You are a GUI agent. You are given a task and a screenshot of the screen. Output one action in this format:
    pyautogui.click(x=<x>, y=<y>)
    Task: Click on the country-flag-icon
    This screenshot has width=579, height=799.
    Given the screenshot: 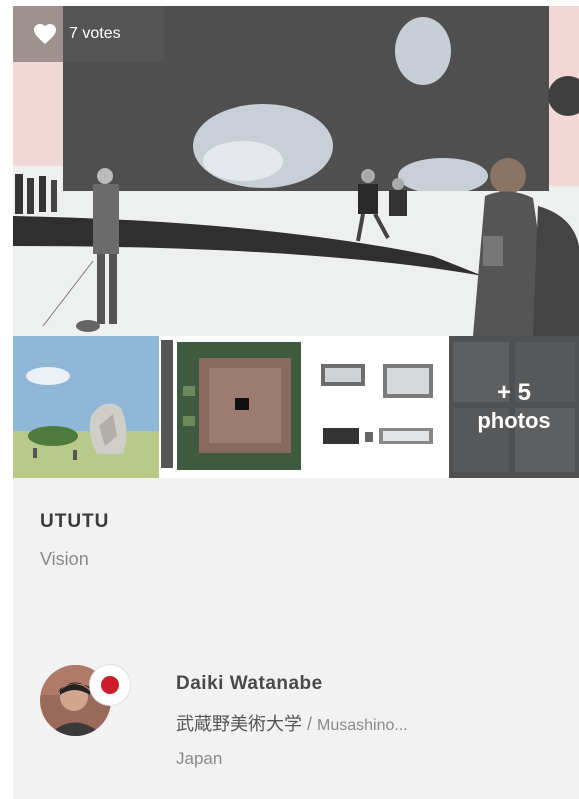 What is the action you would take?
    pyautogui.click(x=110, y=685)
    